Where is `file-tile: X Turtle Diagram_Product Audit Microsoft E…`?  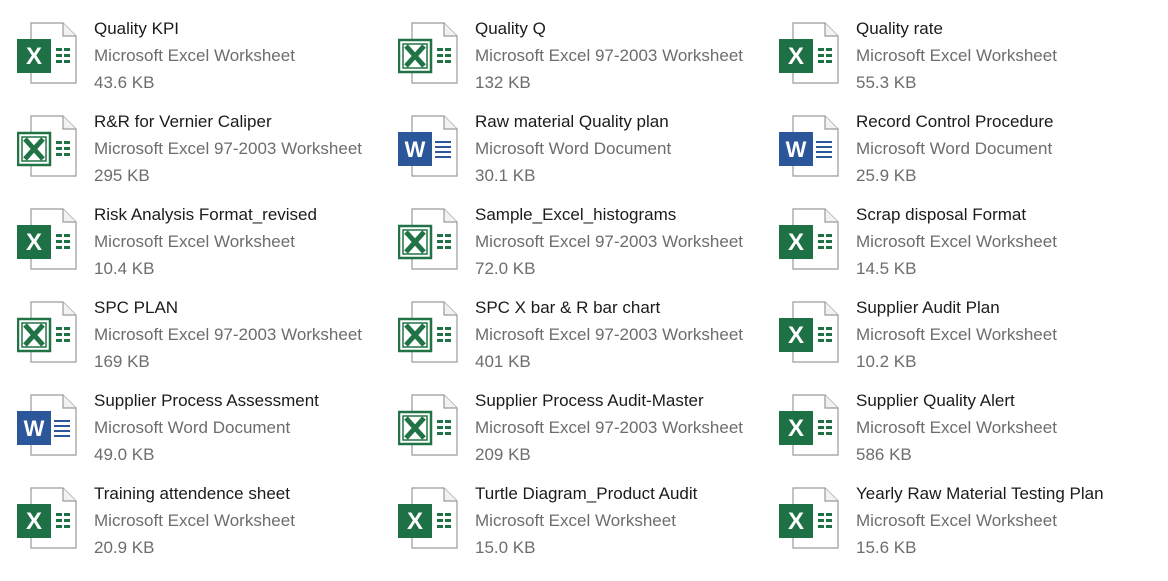 file-tile: X Turtle Diagram_Product Audit Microsoft E… is located at coordinates (583, 528).